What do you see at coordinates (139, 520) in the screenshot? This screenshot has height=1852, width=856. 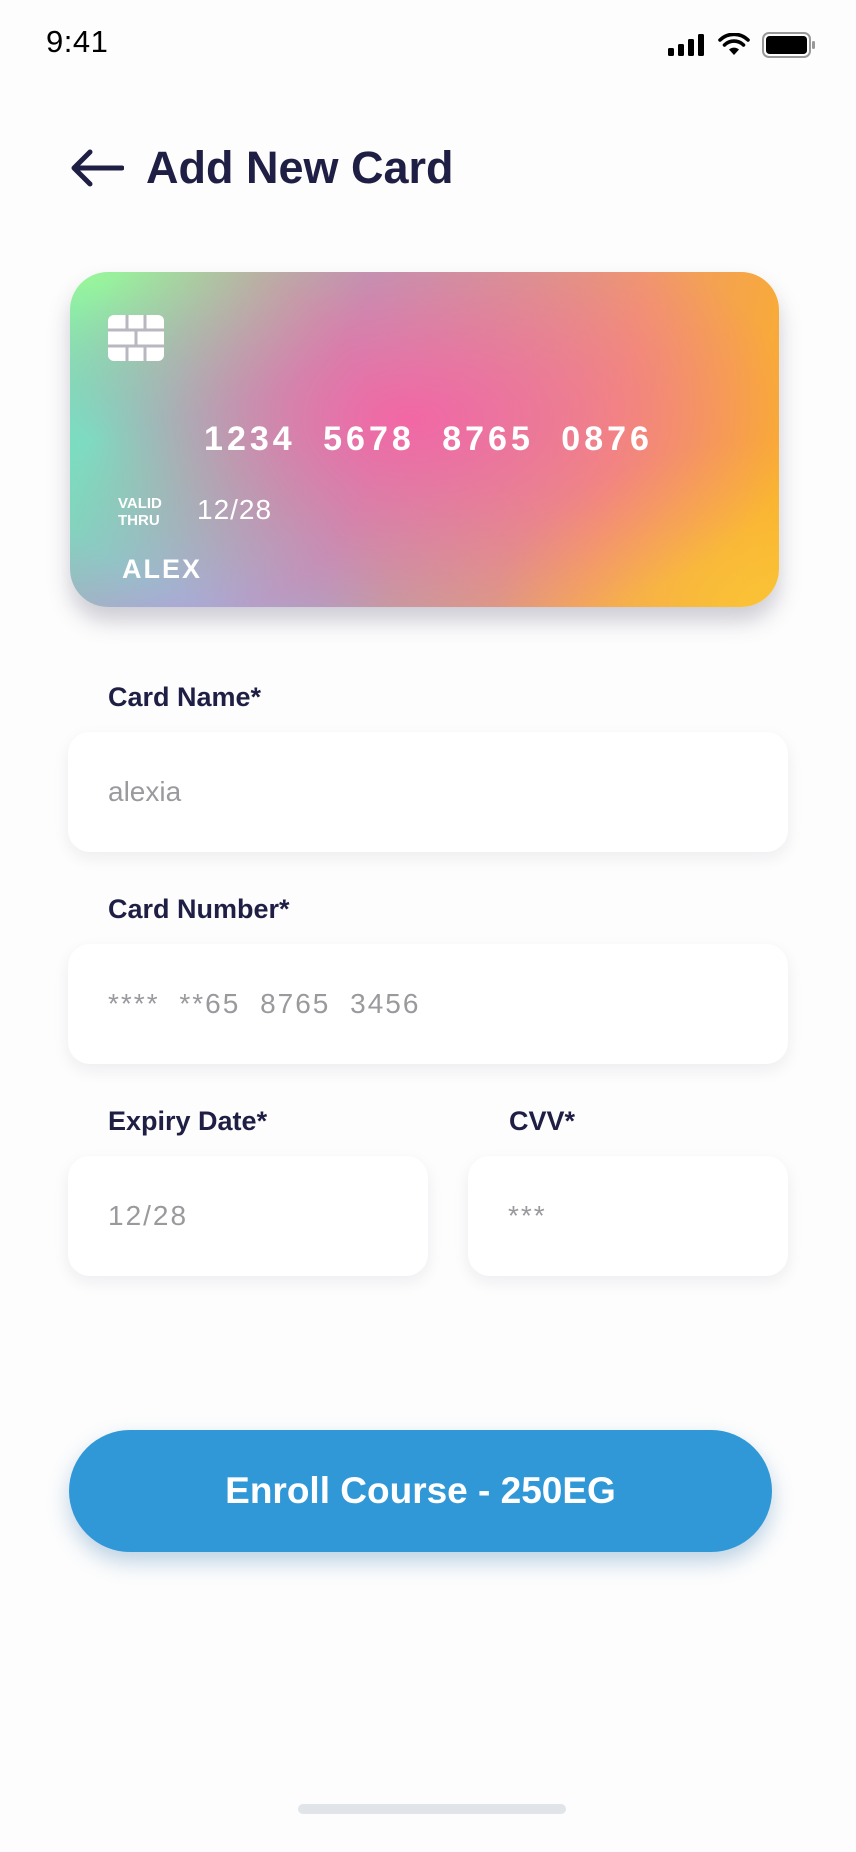 I see `valid-label-line2: THRU` at bounding box center [139, 520].